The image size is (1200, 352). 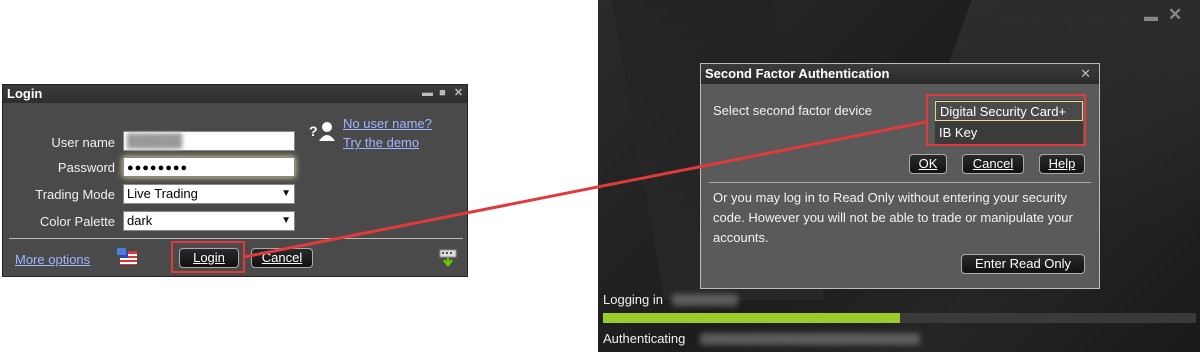 What do you see at coordinates (633, 299) in the screenshot?
I see `logging-in-label: Logging in` at bounding box center [633, 299].